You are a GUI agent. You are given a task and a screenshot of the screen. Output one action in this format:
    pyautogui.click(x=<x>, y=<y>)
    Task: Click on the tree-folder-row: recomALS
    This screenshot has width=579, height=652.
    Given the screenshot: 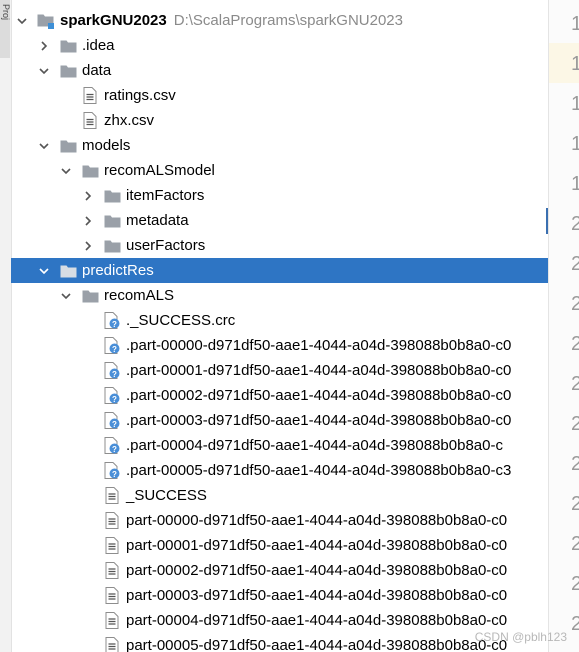 What is the action you would take?
    pyautogui.click(x=279, y=295)
    